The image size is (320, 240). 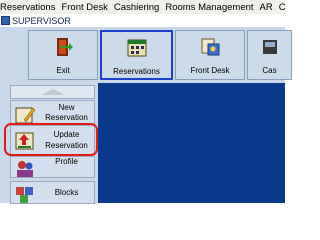 I want to click on new-reservation-label-line1: New, so click(x=66, y=107).